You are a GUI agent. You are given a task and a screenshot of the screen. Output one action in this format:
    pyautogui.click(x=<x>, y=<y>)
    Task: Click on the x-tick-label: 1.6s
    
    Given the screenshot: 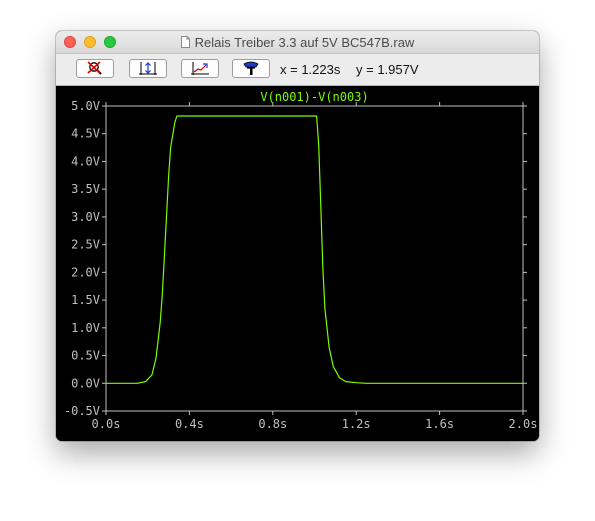 What is the action you would take?
    pyautogui.click(x=439, y=424)
    